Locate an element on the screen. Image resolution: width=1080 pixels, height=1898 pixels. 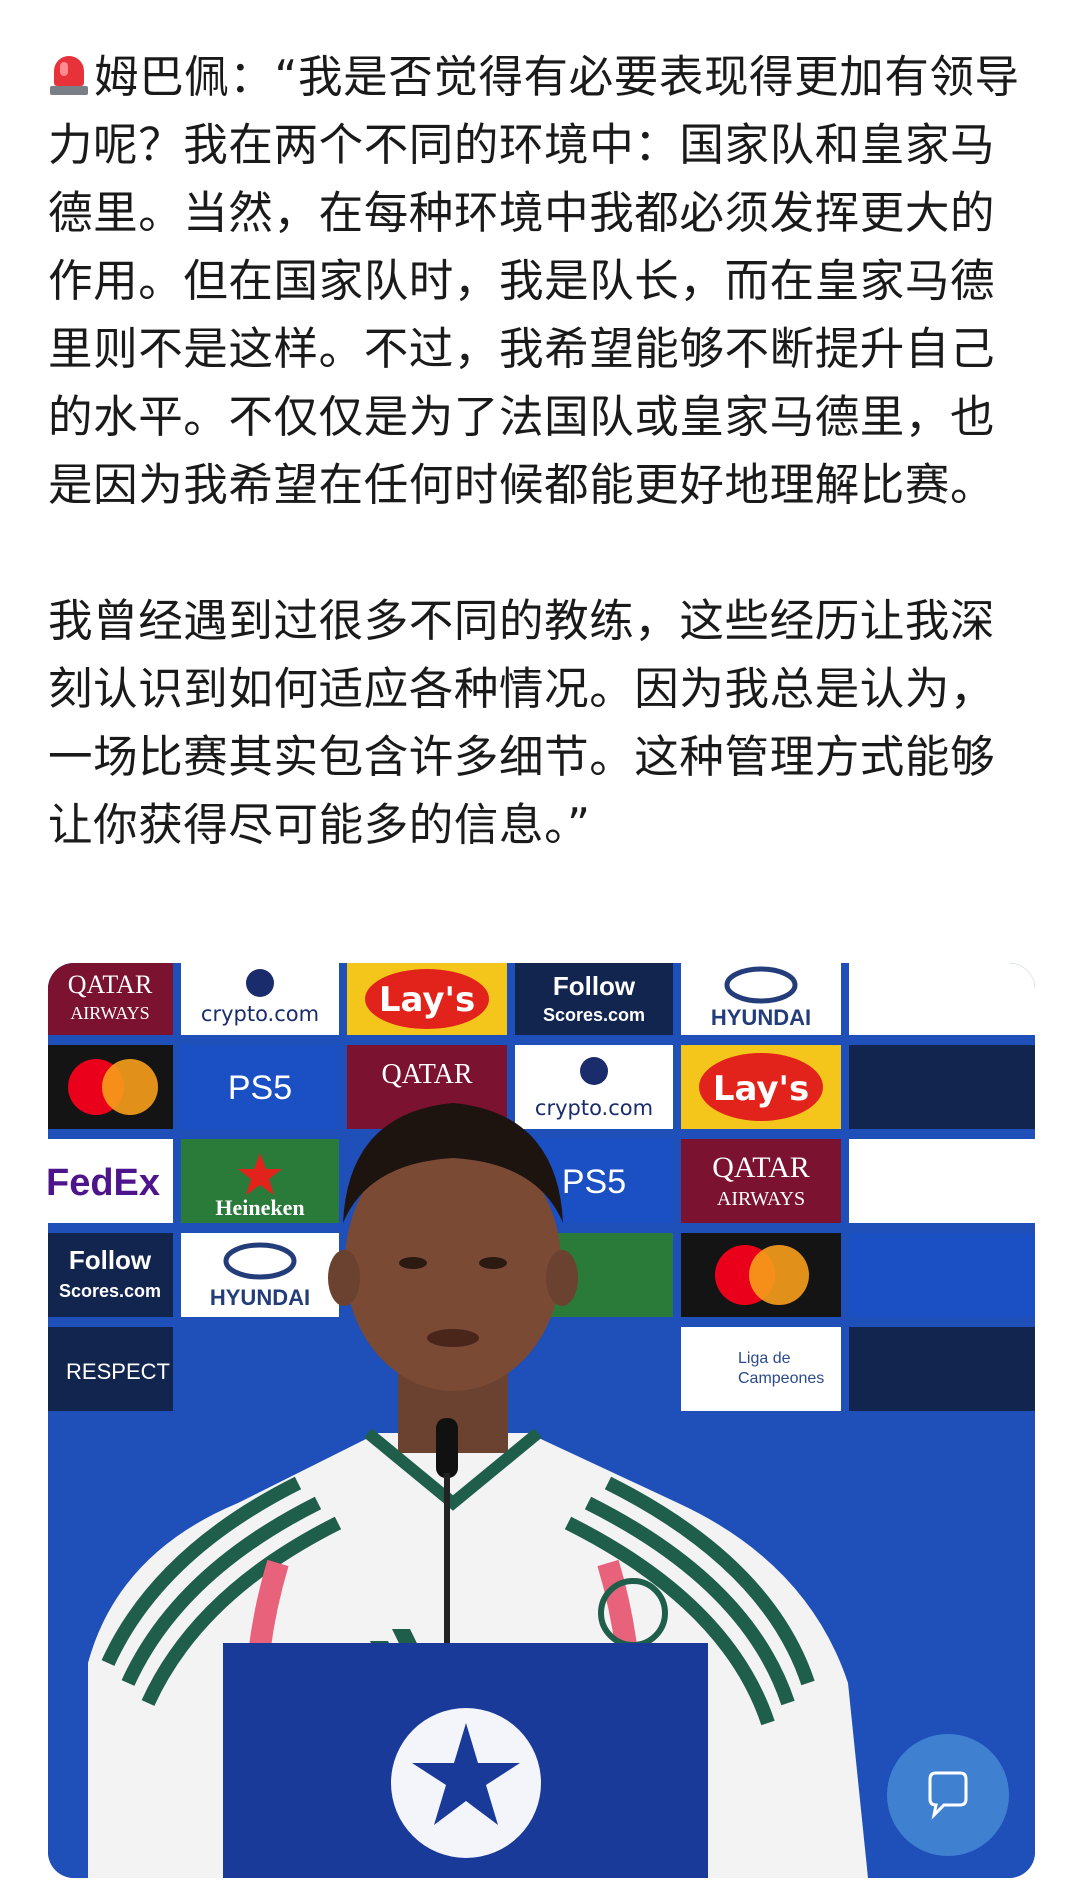
board-crypto-1-text: crypto.com is located at coordinates (260, 1014).